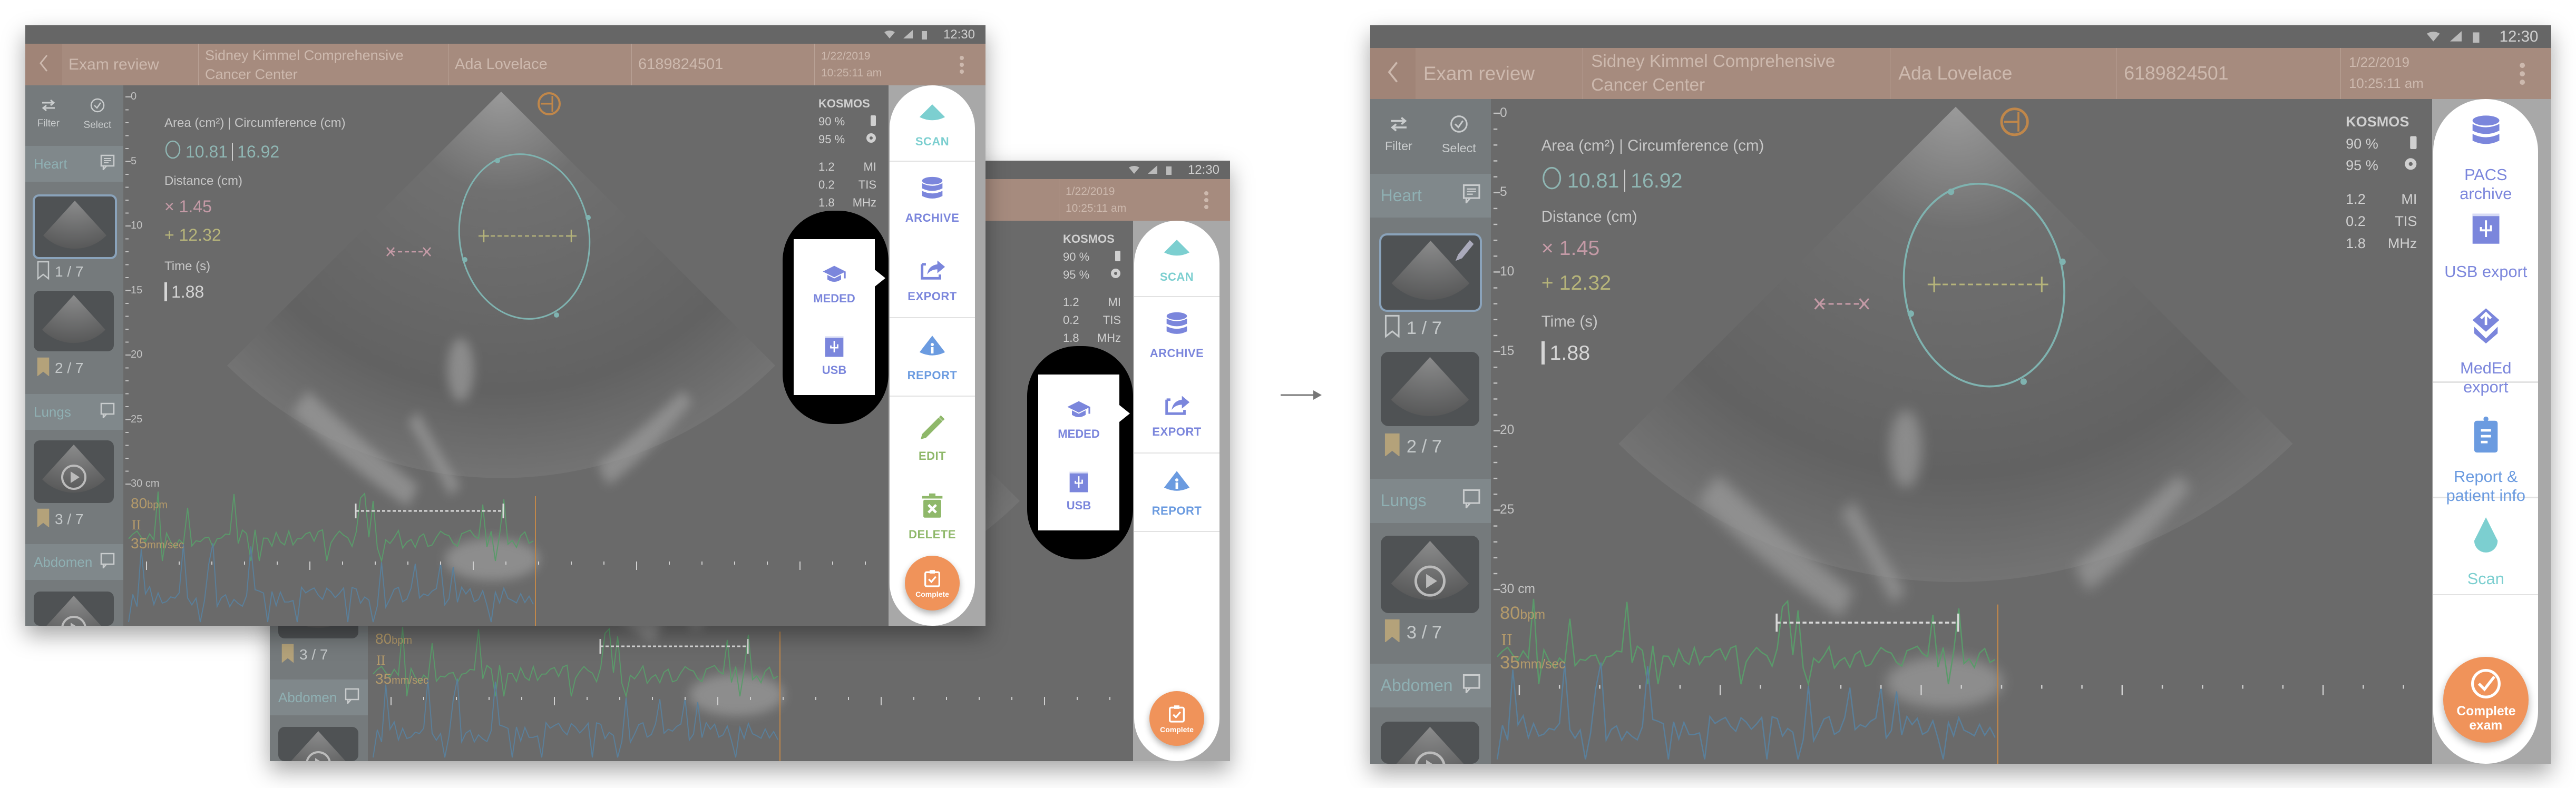  Describe the element at coordinates (834, 276) in the screenshot. I see `graduation-cap-icon` at that location.